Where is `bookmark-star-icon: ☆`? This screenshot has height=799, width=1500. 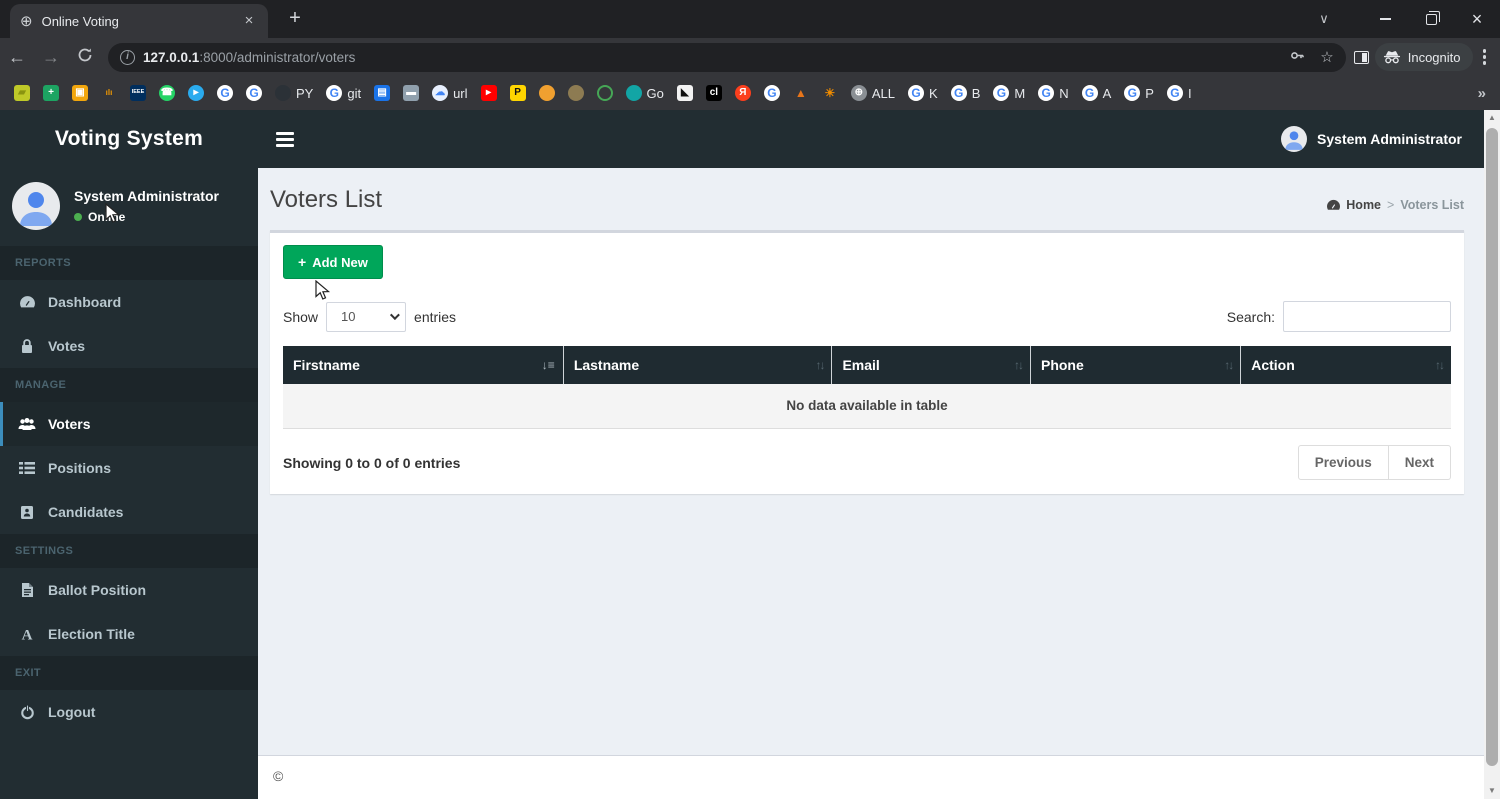
bookmark-star-icon: ☆ is located at coordinates (1326, 57).